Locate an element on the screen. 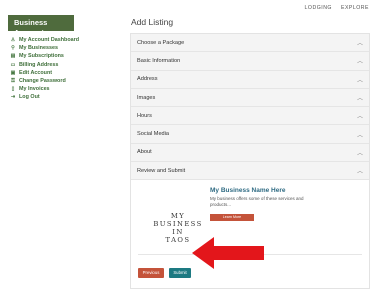 The width and height of the screenshot is (375, 289). logout-icon: ⇥ is located at coordinates (13, 97).